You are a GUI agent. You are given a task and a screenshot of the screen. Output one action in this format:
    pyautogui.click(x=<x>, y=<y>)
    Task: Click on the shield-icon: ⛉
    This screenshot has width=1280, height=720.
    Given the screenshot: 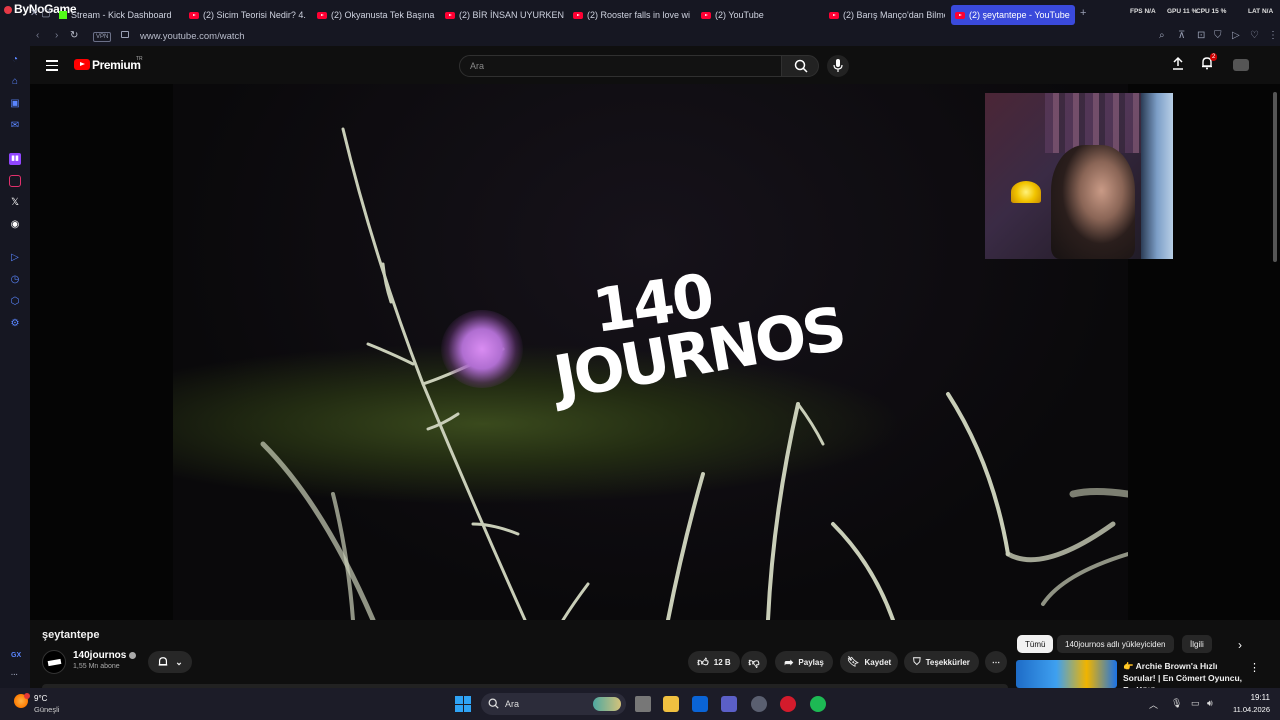 What is the action you would take?
    pyautogui.click(x=1218, y=35)
    